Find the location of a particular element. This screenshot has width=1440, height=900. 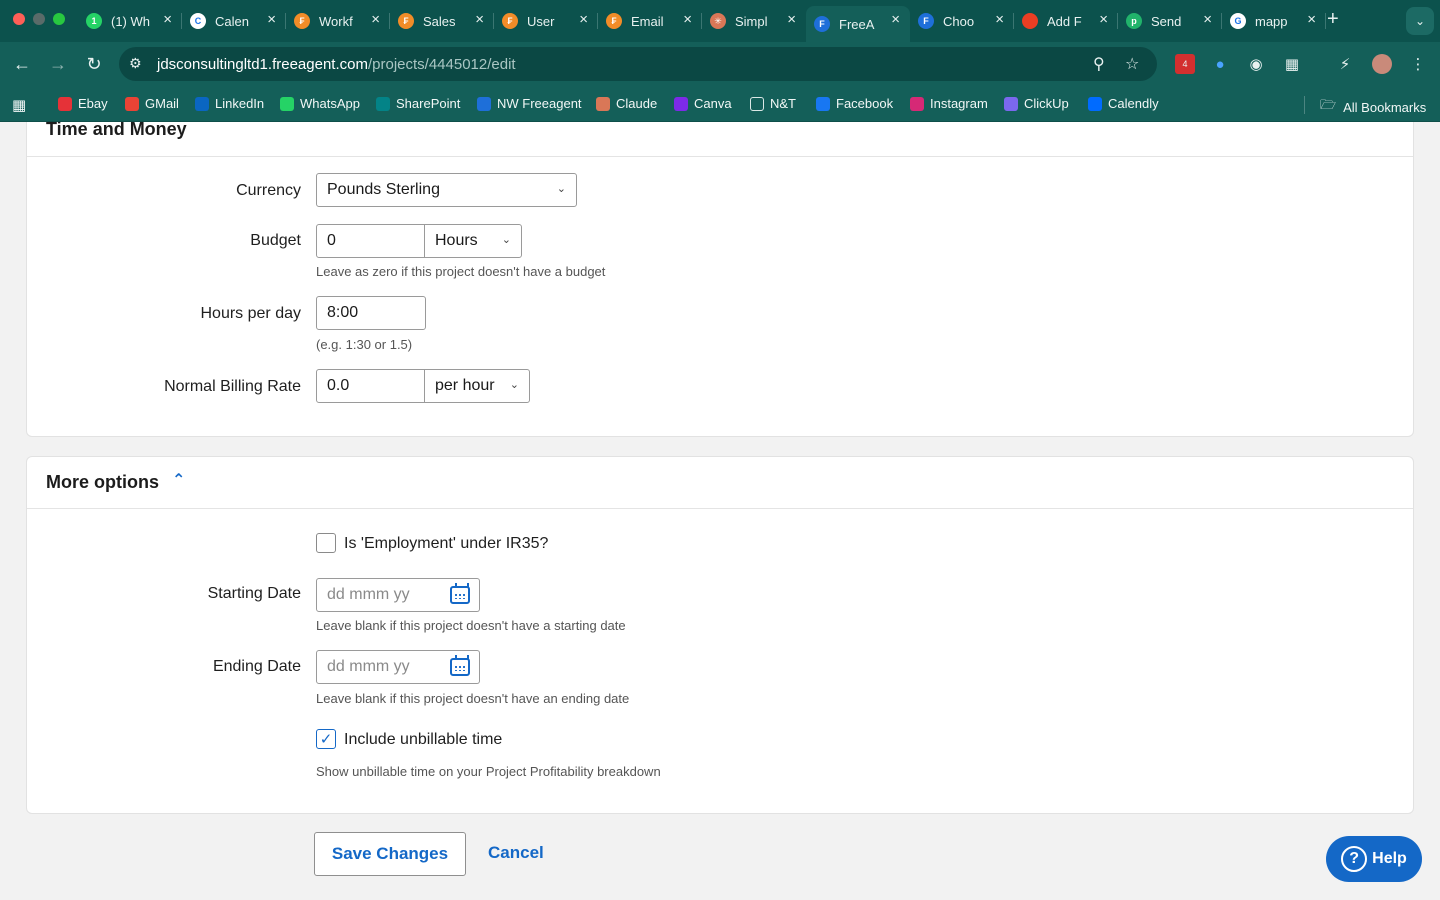

performance-icon: ⚡ is located at coordinates (1345, 64).